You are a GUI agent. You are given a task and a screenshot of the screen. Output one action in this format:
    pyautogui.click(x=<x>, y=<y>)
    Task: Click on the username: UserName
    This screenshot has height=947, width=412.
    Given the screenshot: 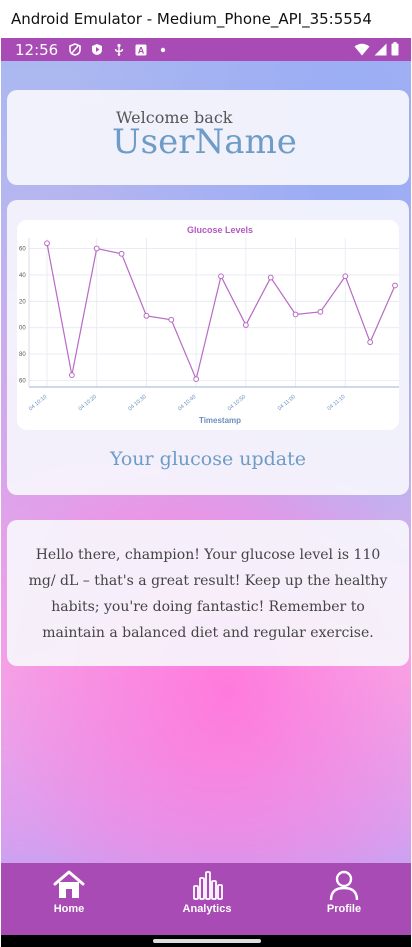 What is the action you would take?
    pyautogui.click(x=204, y=142)
    